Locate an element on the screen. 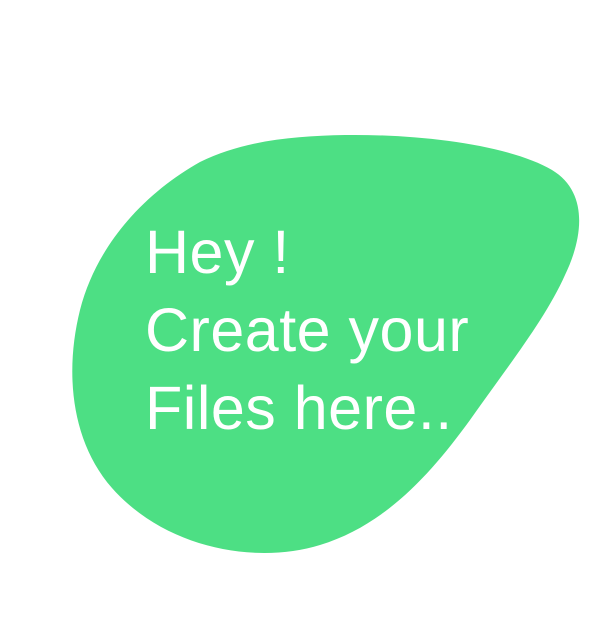 The width and height of the screenshot is (611, 639). greeting-text: Hey ! is located at coordinates (217, 252).